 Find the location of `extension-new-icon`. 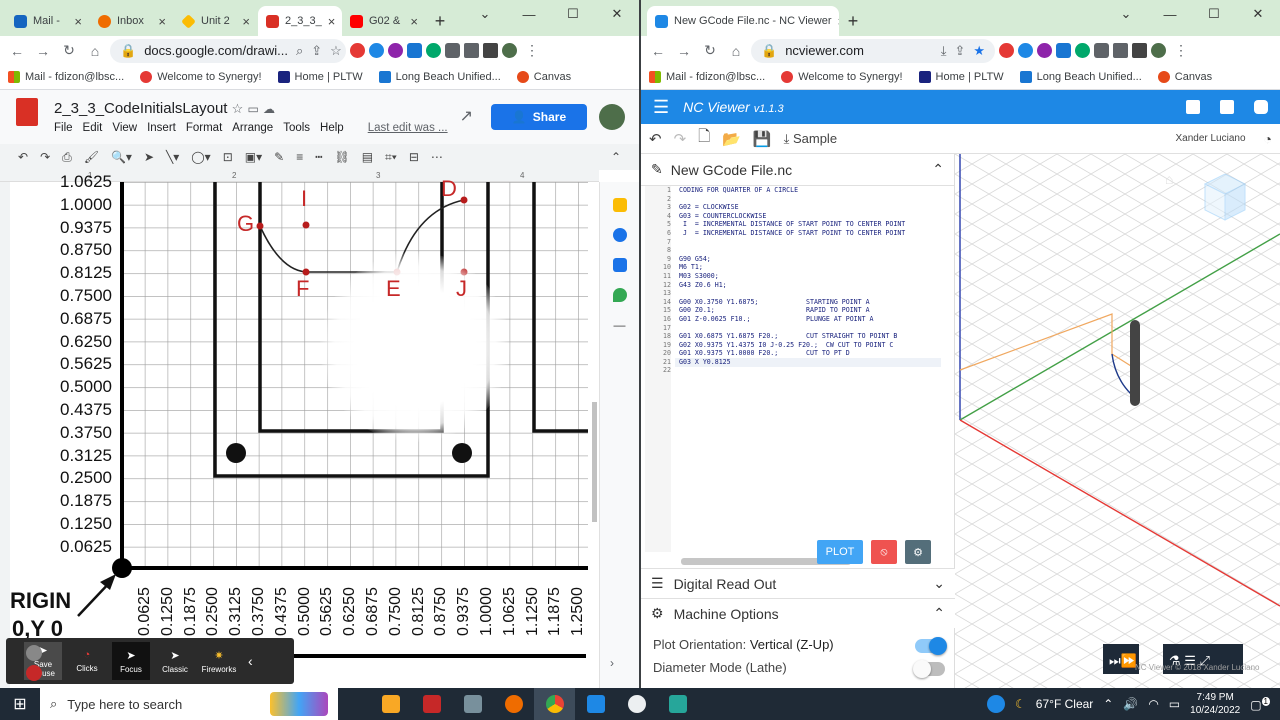

extension-new-icon is located at coordinates (1025, 50).